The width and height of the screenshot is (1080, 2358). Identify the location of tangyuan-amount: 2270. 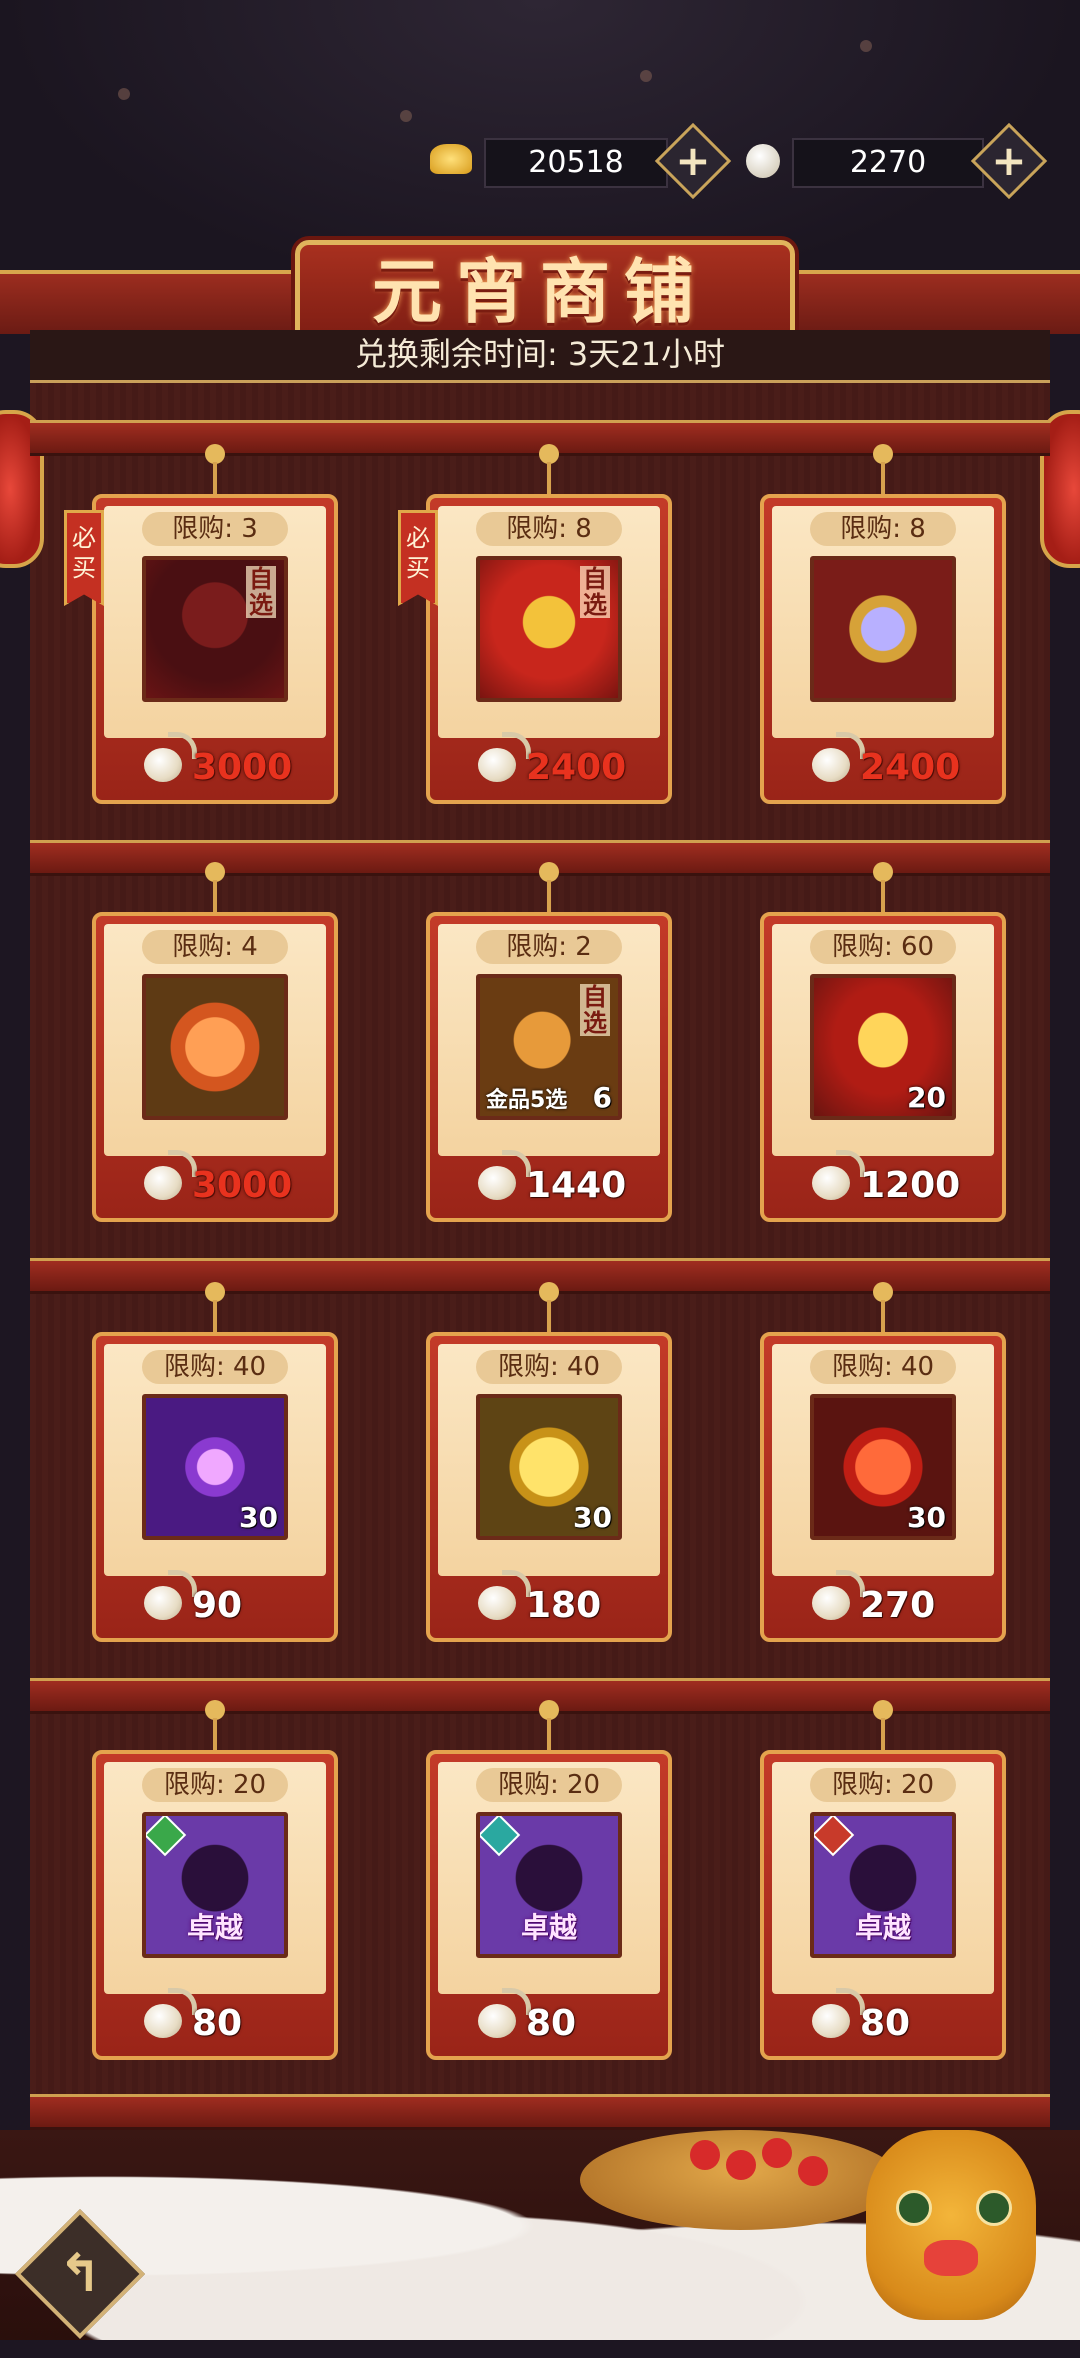
(888, 163).